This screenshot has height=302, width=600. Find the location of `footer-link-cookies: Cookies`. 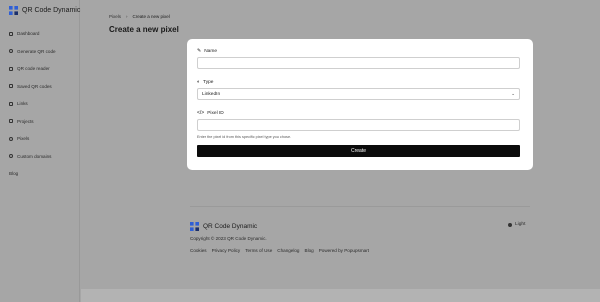

footer-link-cookies: Cookies is located at coordinates (198, 250).